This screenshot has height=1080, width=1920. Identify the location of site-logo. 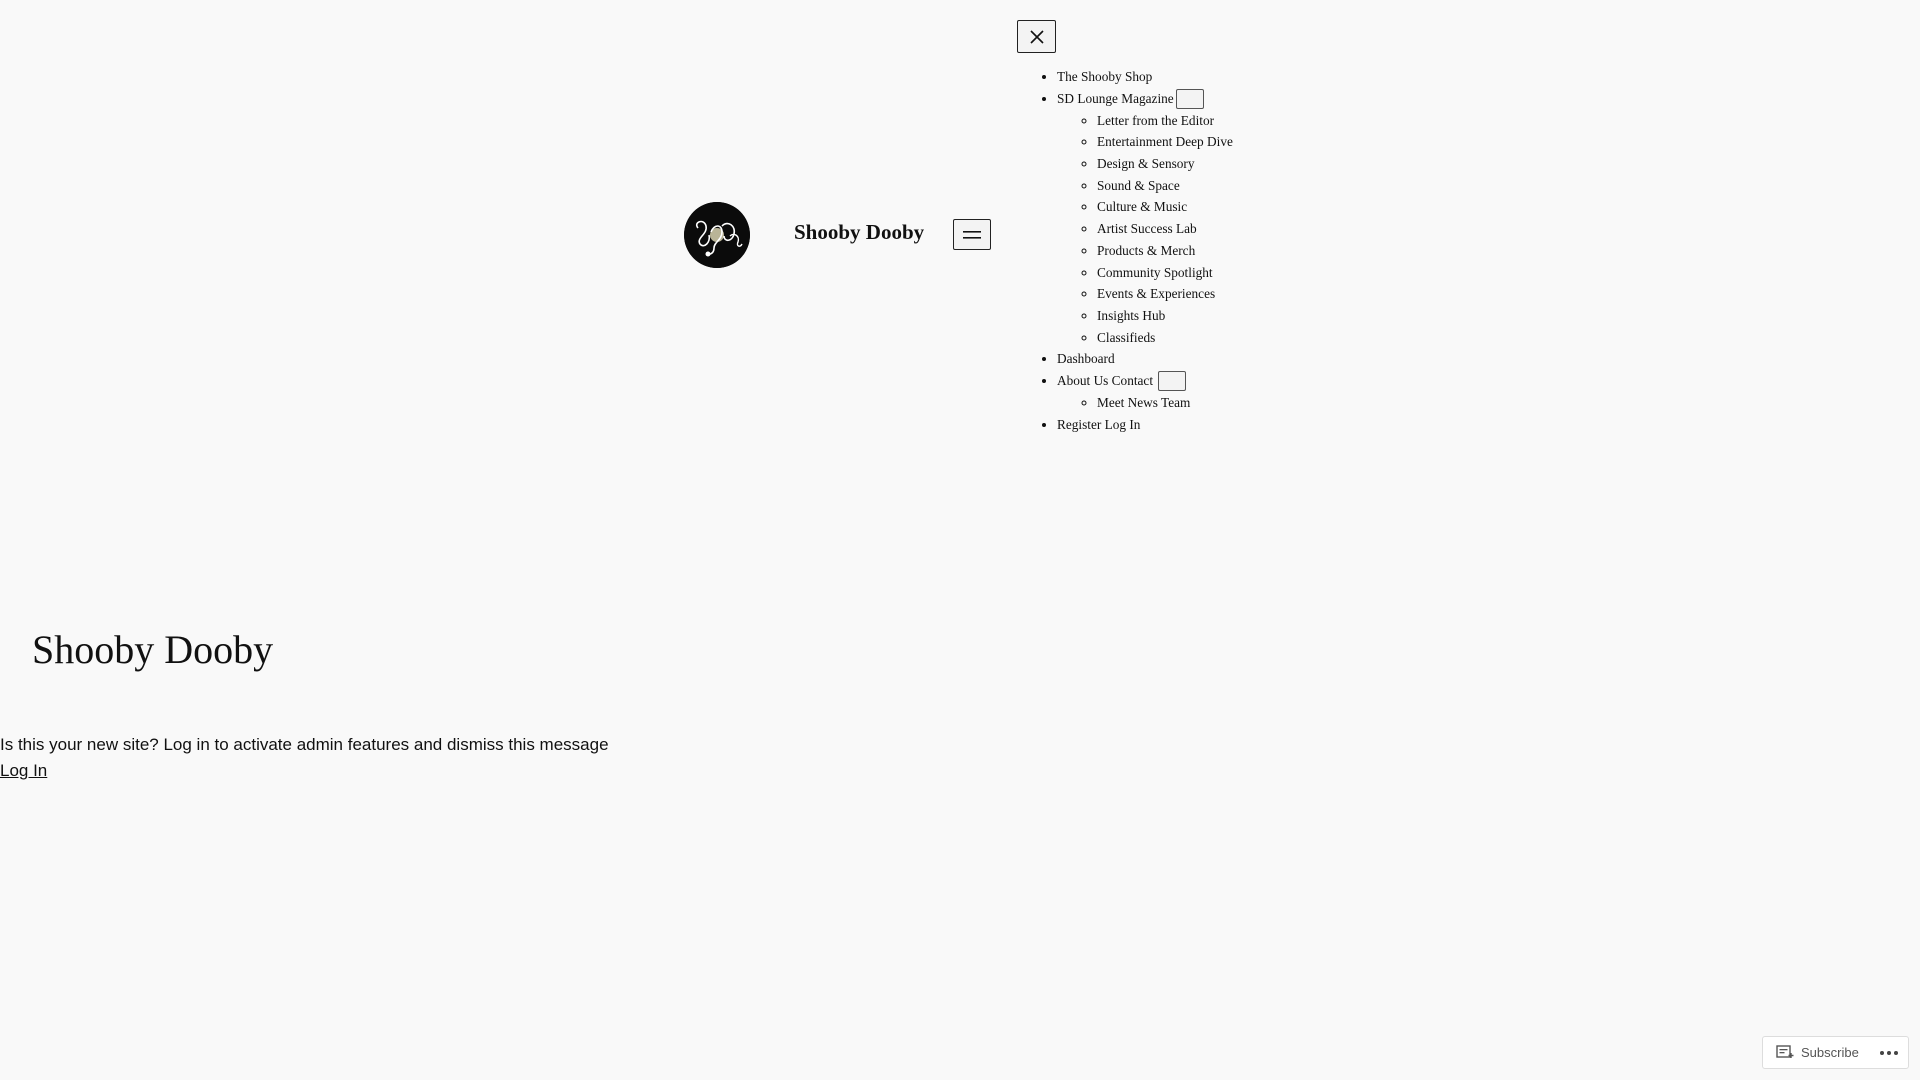
(717, 235).